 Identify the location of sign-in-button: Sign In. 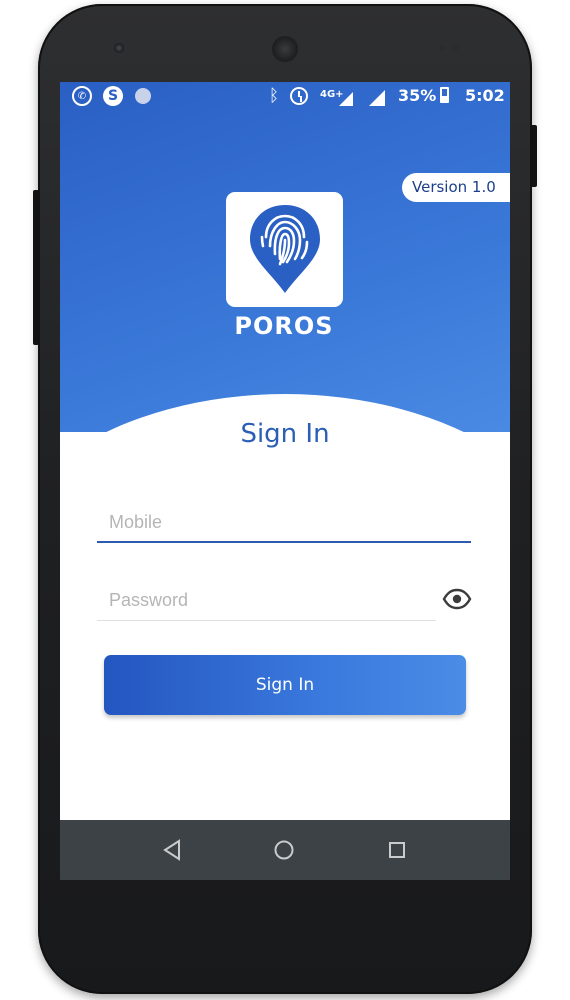
(285, 685).